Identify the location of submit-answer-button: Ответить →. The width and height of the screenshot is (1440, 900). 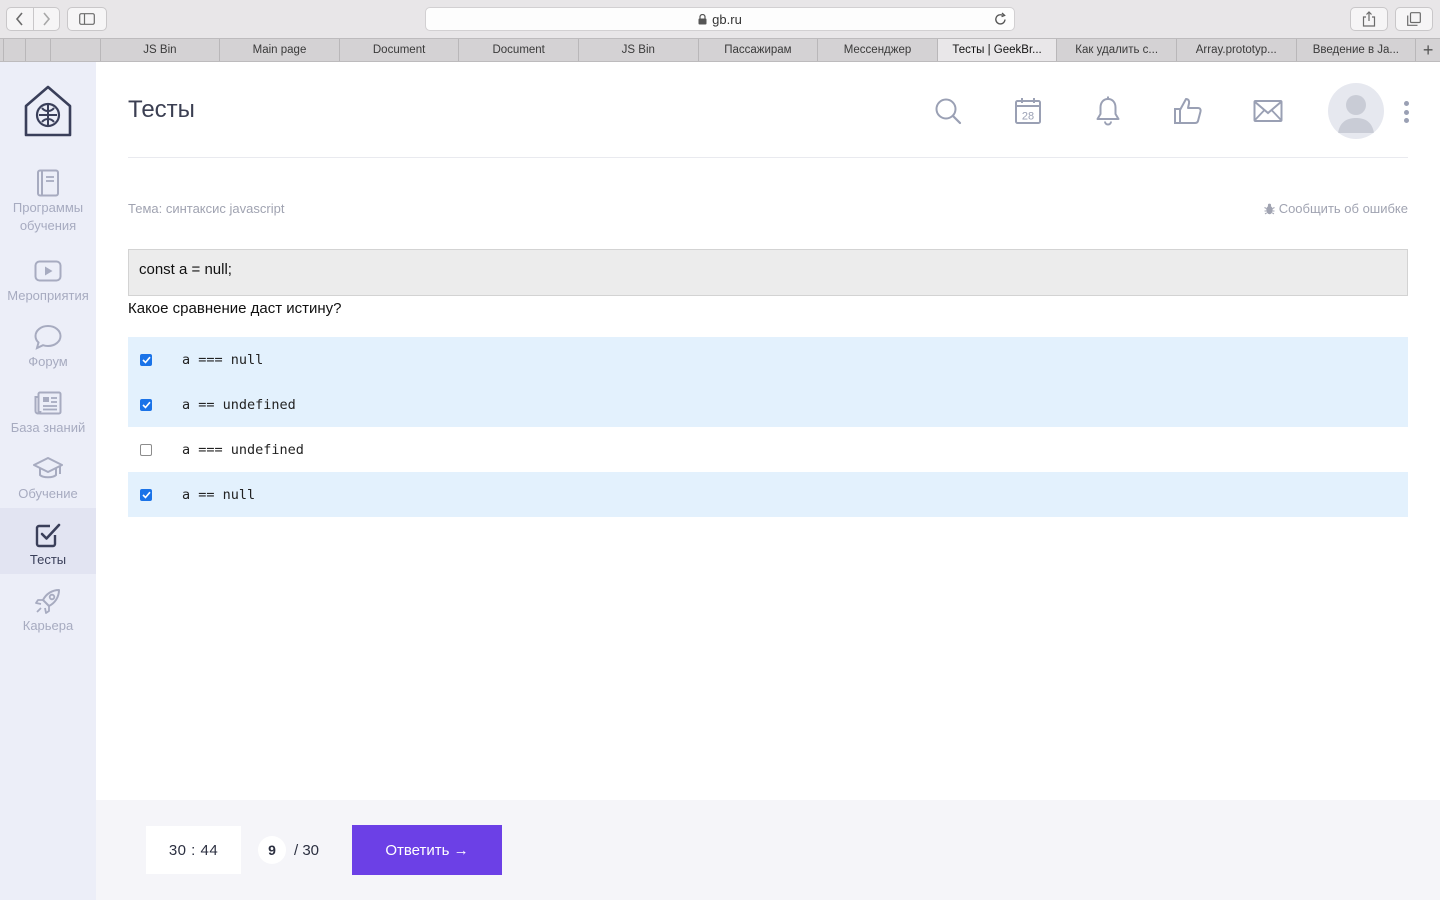
(427, 850).